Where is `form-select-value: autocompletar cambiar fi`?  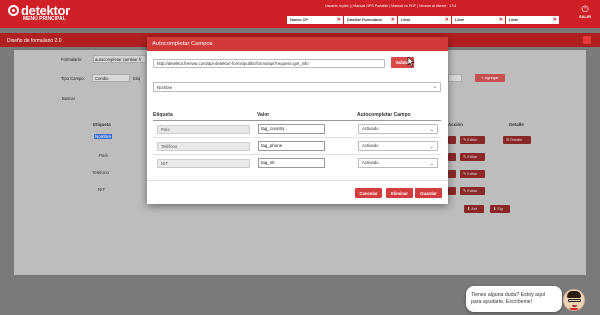 form-select-value: autocompletar cambiar fi is located at coordinates (118, 59).